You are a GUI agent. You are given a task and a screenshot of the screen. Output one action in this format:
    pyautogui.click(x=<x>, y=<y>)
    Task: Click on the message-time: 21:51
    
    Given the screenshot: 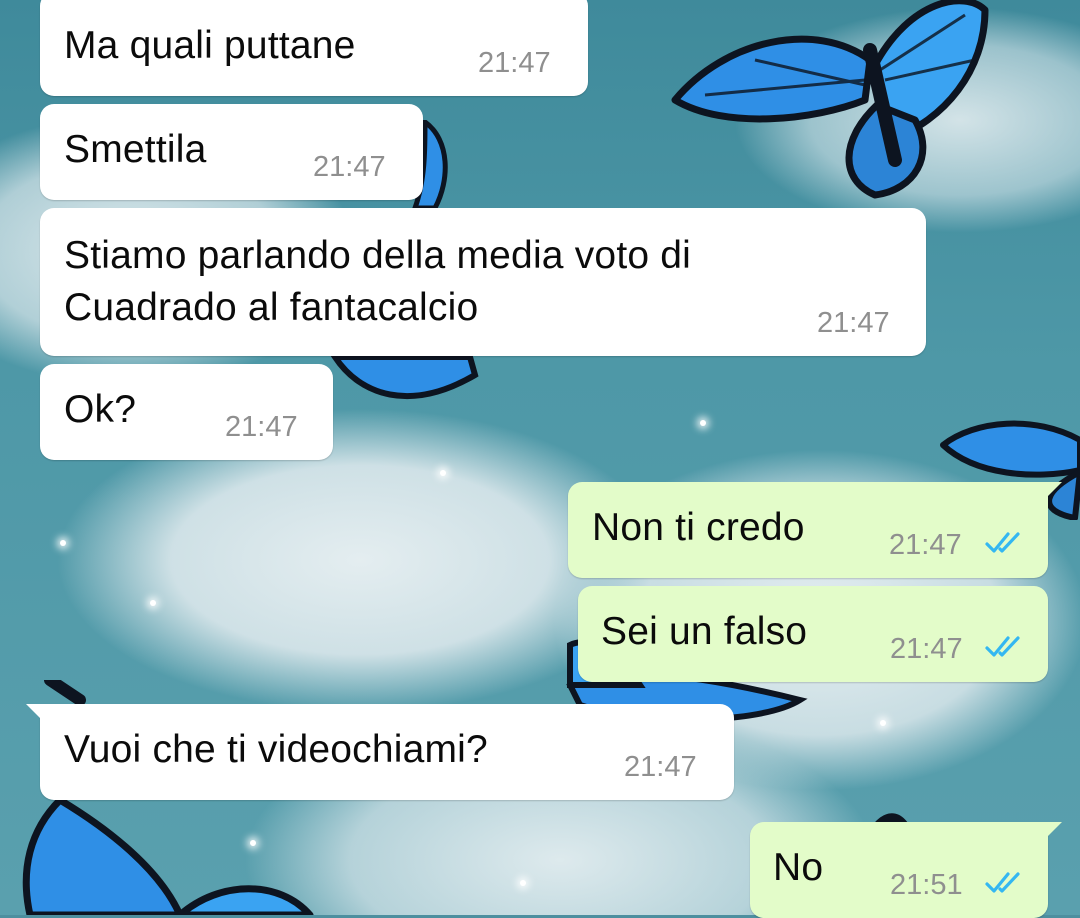 What is the action you would take?
    pyautogui.click(x=926, y=885)
    